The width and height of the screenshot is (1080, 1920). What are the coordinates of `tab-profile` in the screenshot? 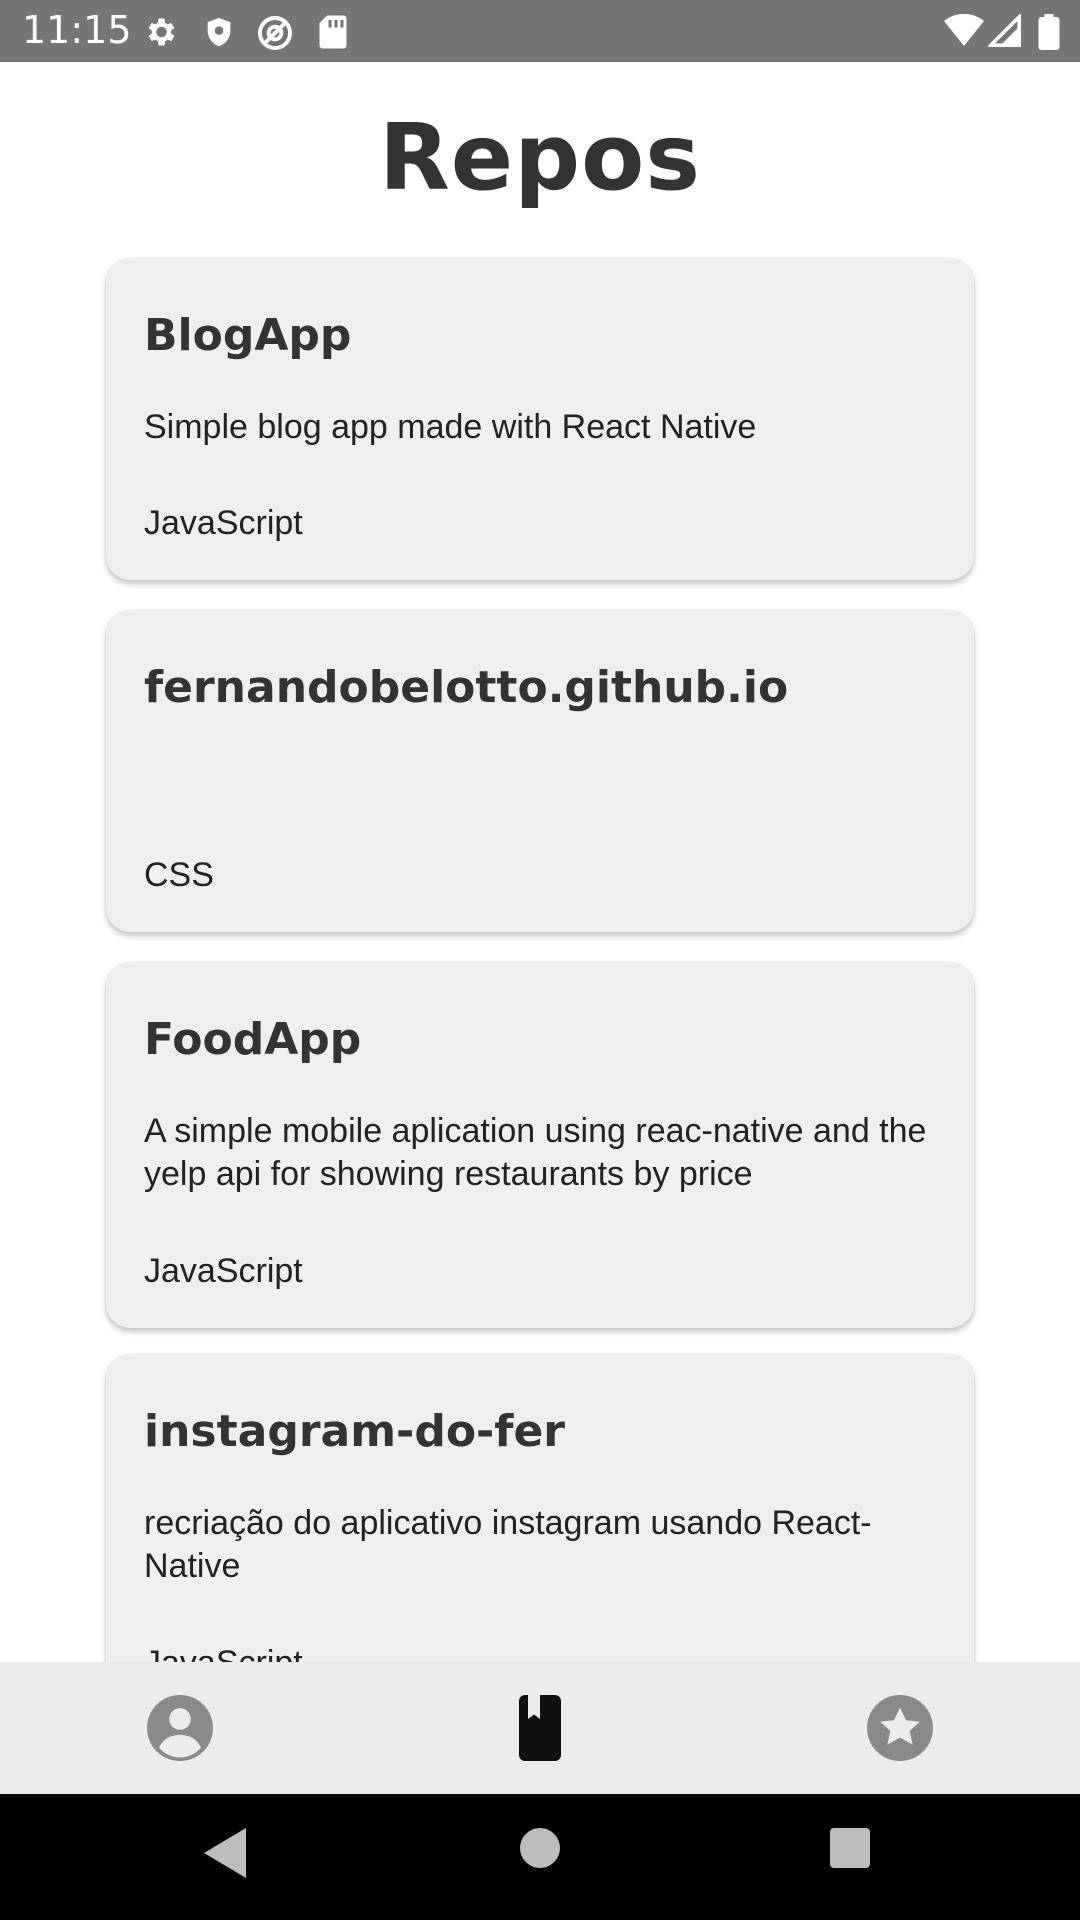 It's located at (180, 1728).